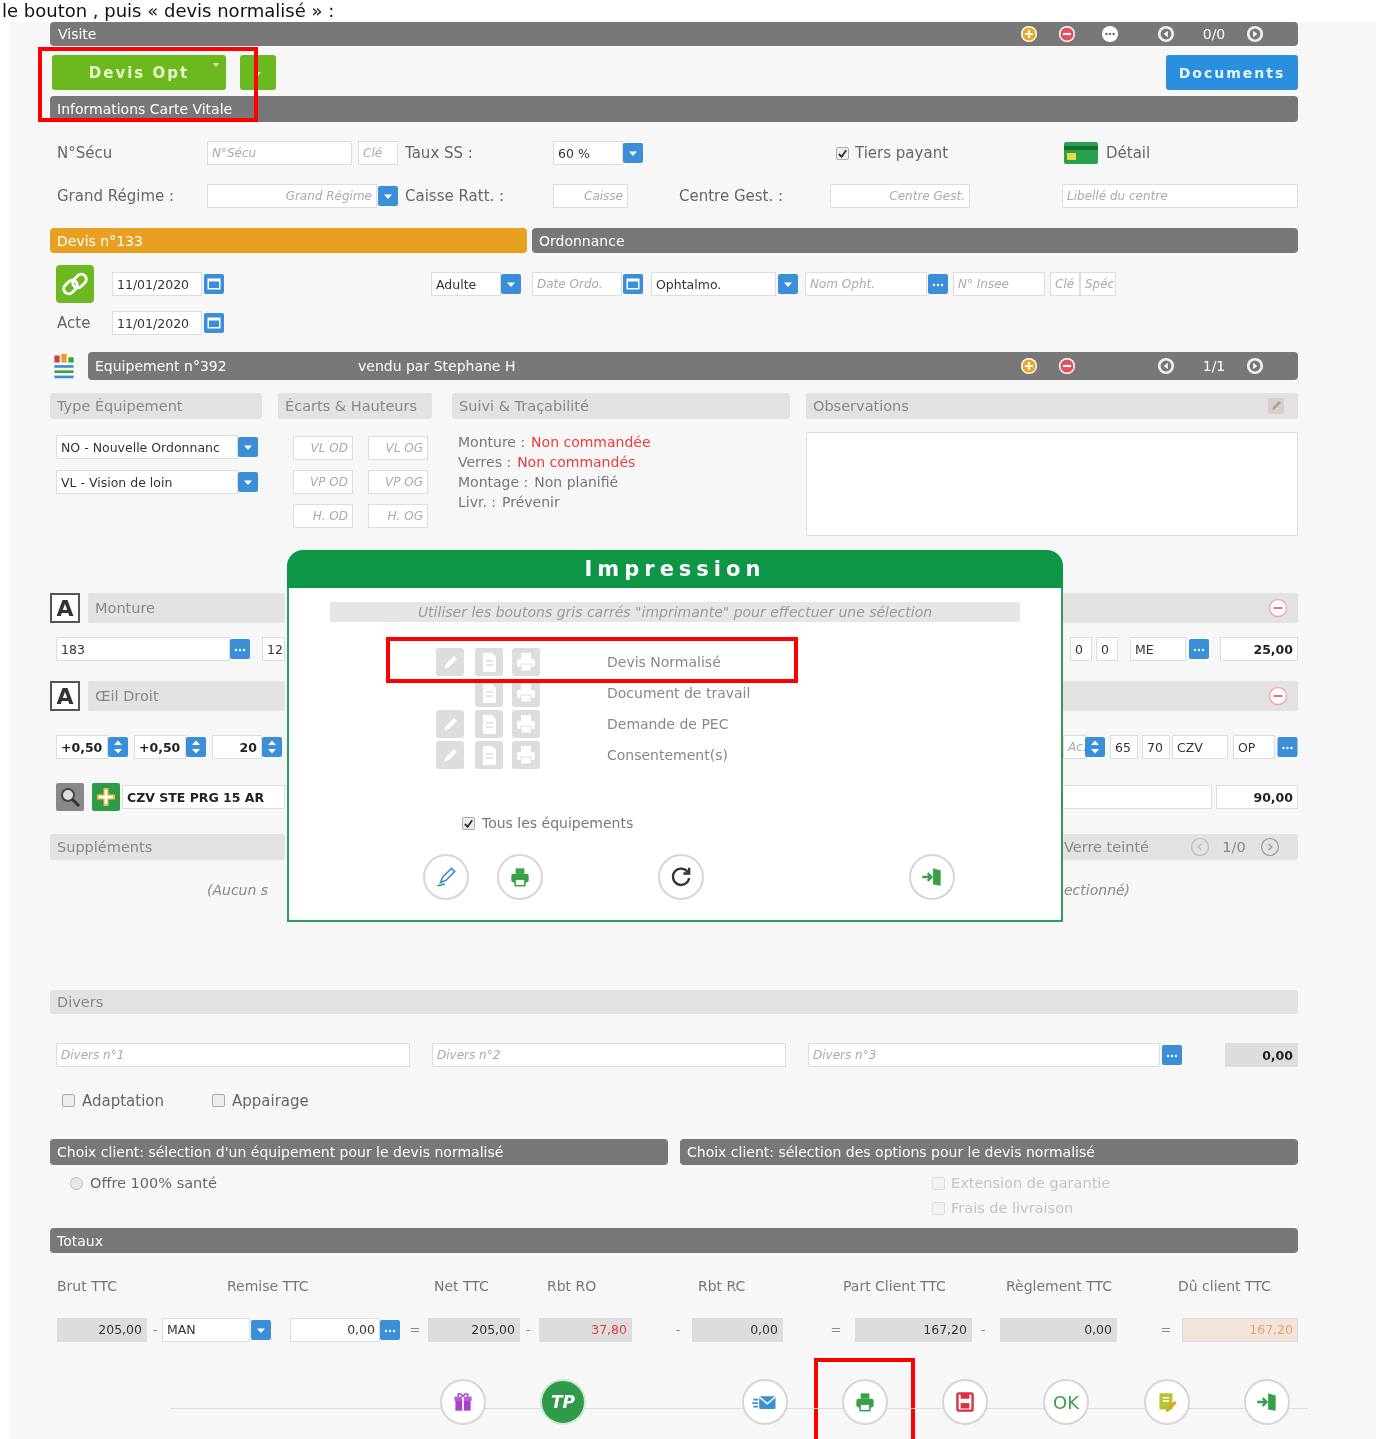 This screenshot has width=1376, height=1439. Describe the element at coordinates (900, 196) in the screenshot. I see `input-field: Centre Gest.` at that location.